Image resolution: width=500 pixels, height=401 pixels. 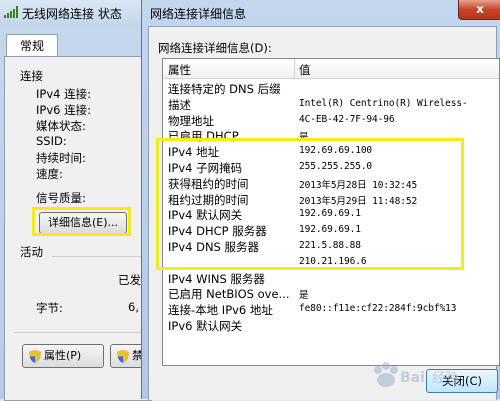 What do you see at coordinates (179, 70) in the screenshot?
I see `column-header-property: 属性` at bounding box center [179, 70].